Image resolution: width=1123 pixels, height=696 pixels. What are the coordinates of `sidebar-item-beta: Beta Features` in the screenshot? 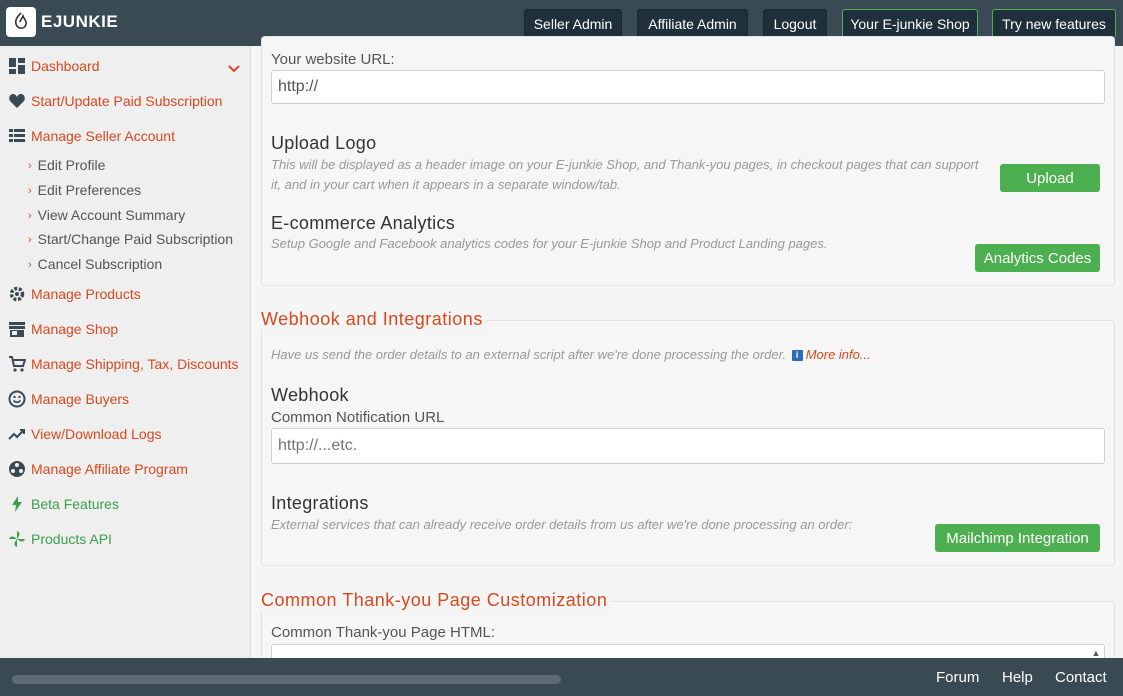 It's located at (63, 504).